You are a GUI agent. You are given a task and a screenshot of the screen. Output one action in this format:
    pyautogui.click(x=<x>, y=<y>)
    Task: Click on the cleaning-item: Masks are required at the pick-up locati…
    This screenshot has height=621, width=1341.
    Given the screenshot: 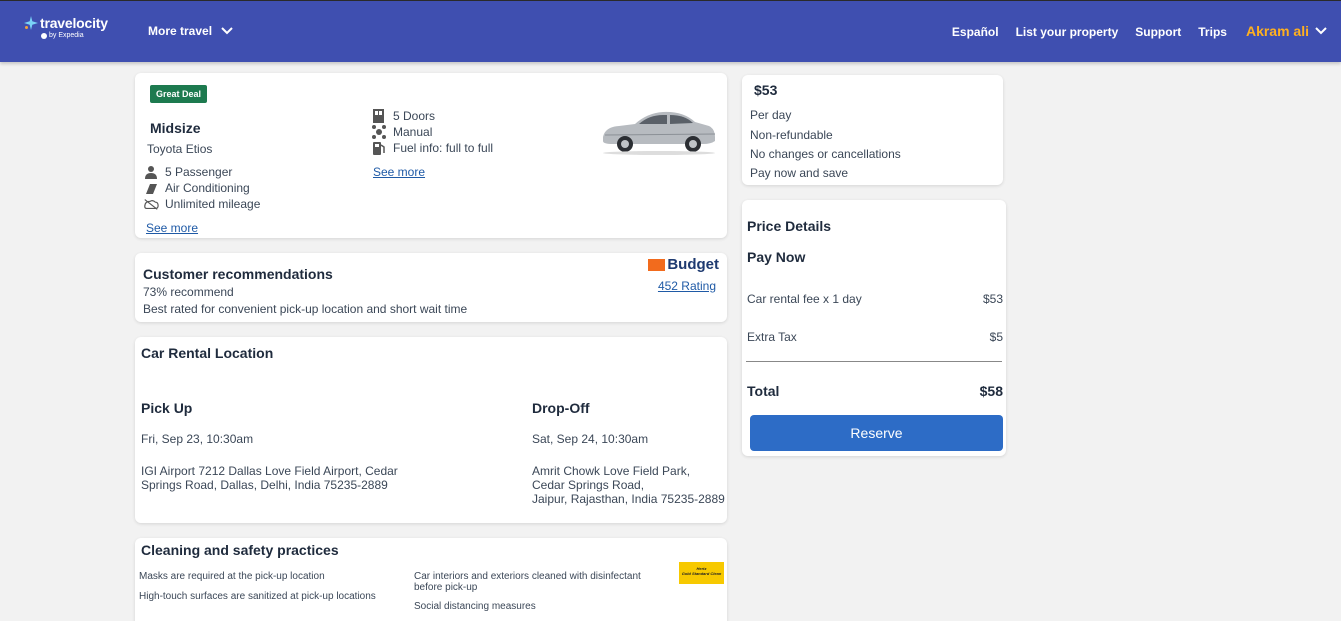 What is the action you would take?
    pyautogui.click(x=232, y=576)
    